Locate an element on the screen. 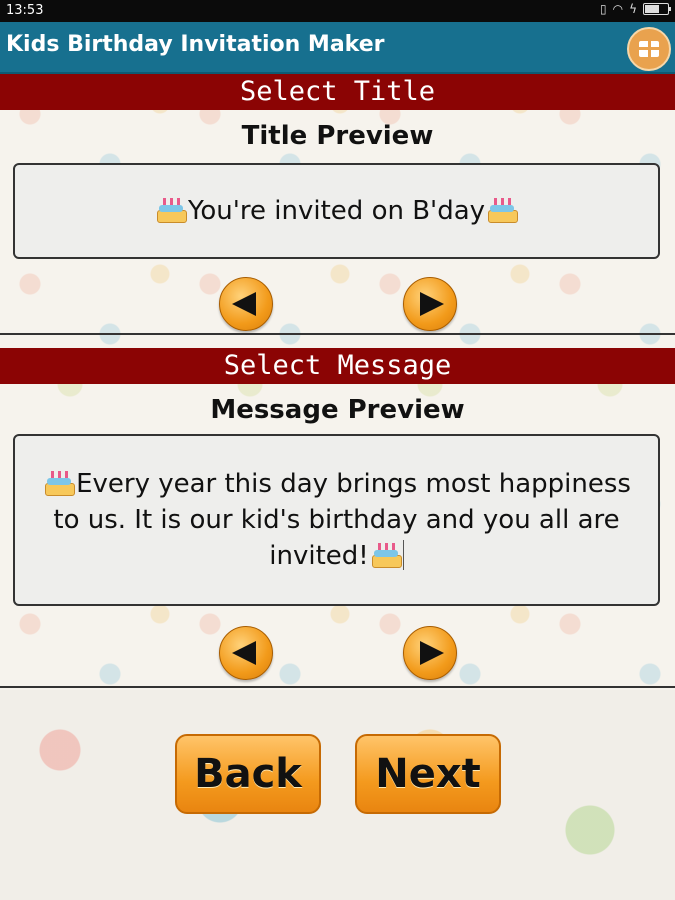 This screenshot has width=675, height=900. title-next-button is located at coordinates (430, 304).